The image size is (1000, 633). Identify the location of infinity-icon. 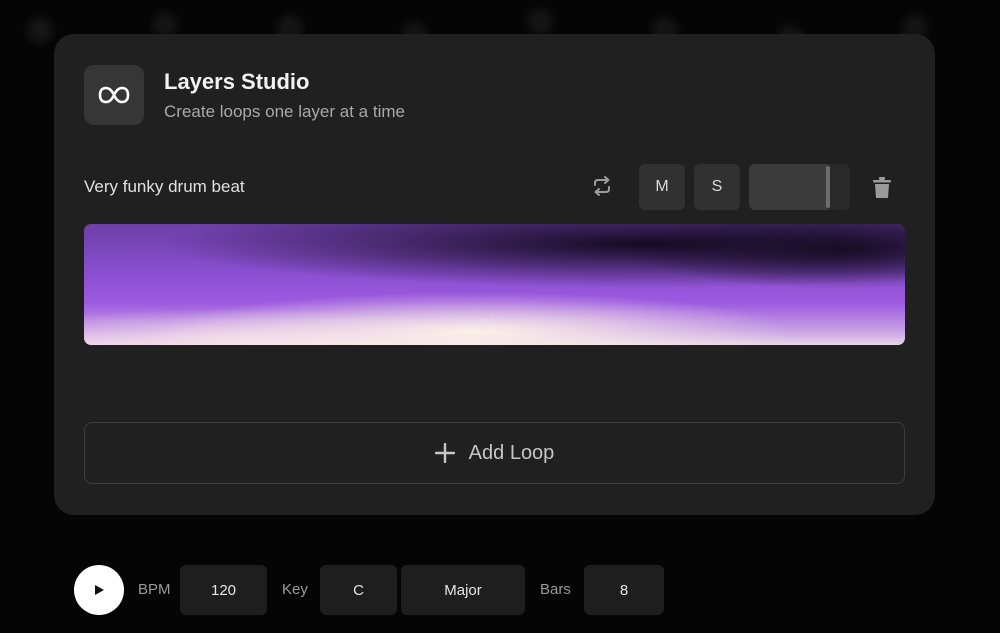
(114, 95).